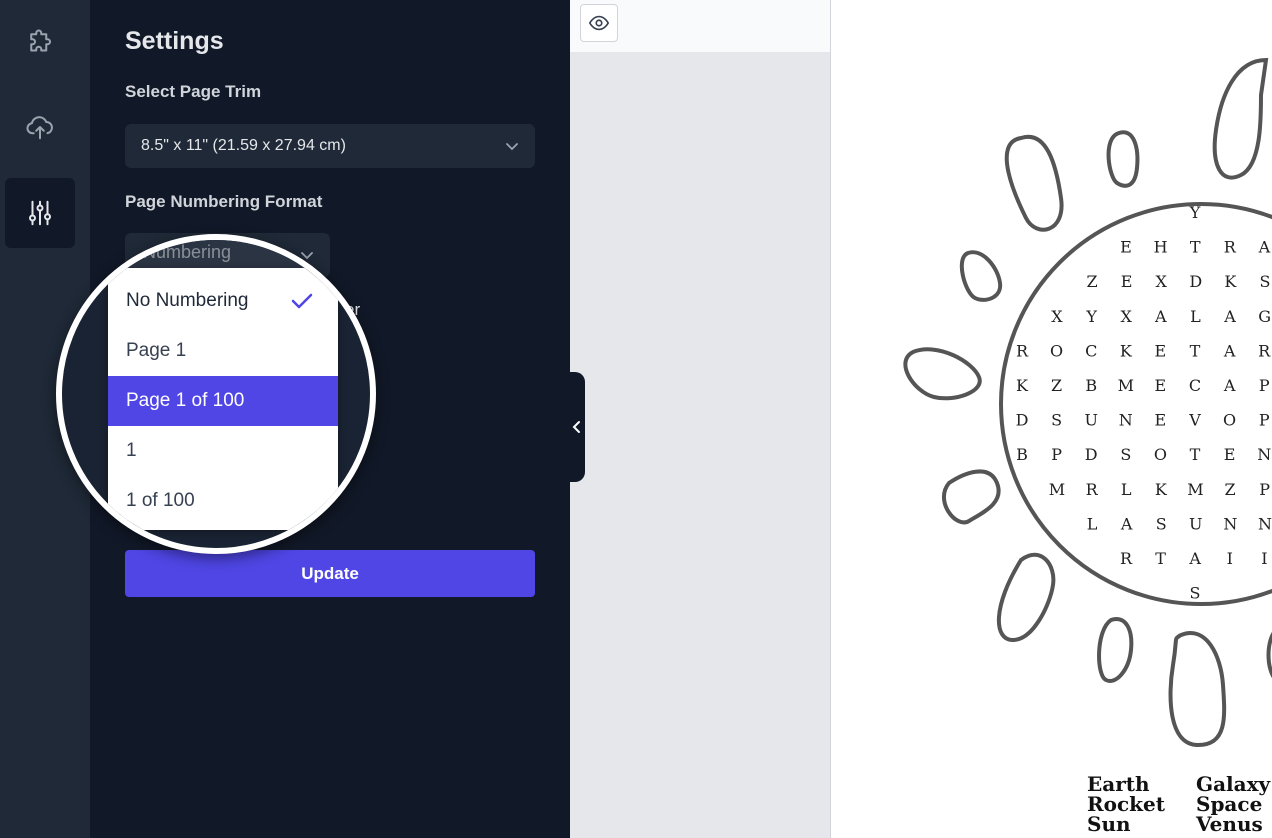 Image resolution: width=1272 pixels, height=838 pixels. What do you see at coordinates (243, 145) in the screenshot?
I see `page-trim-value: 8.5" x 11" (21.59 x 27.94 cm)` at bounding box center [243, 145].